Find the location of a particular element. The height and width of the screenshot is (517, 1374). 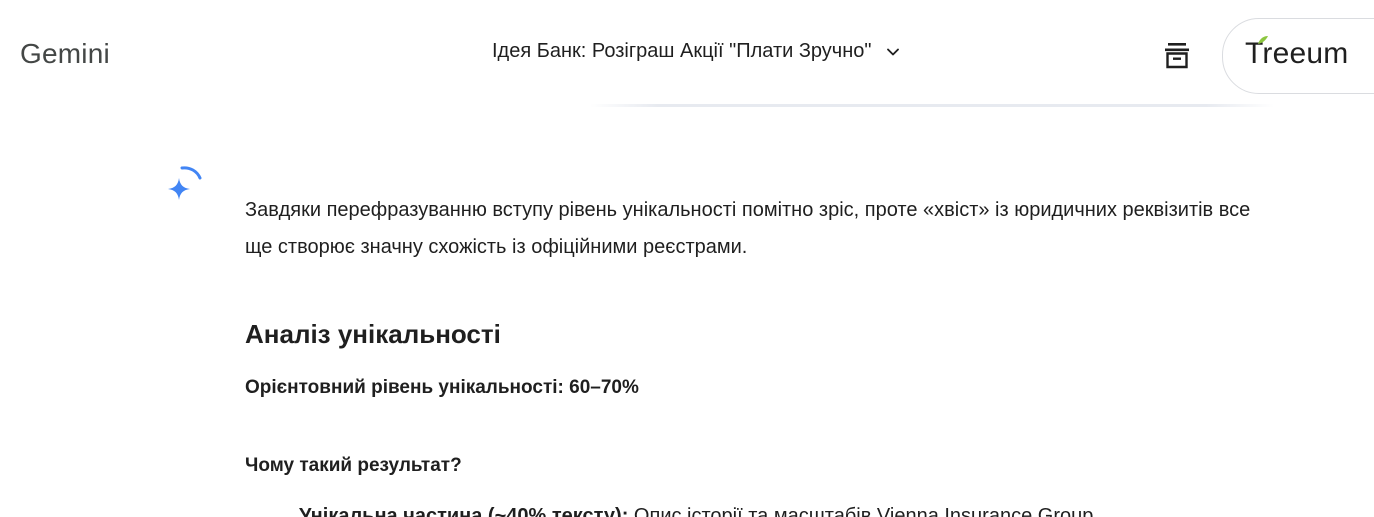

app-name: Gemini is located at coordinates (65, 54).